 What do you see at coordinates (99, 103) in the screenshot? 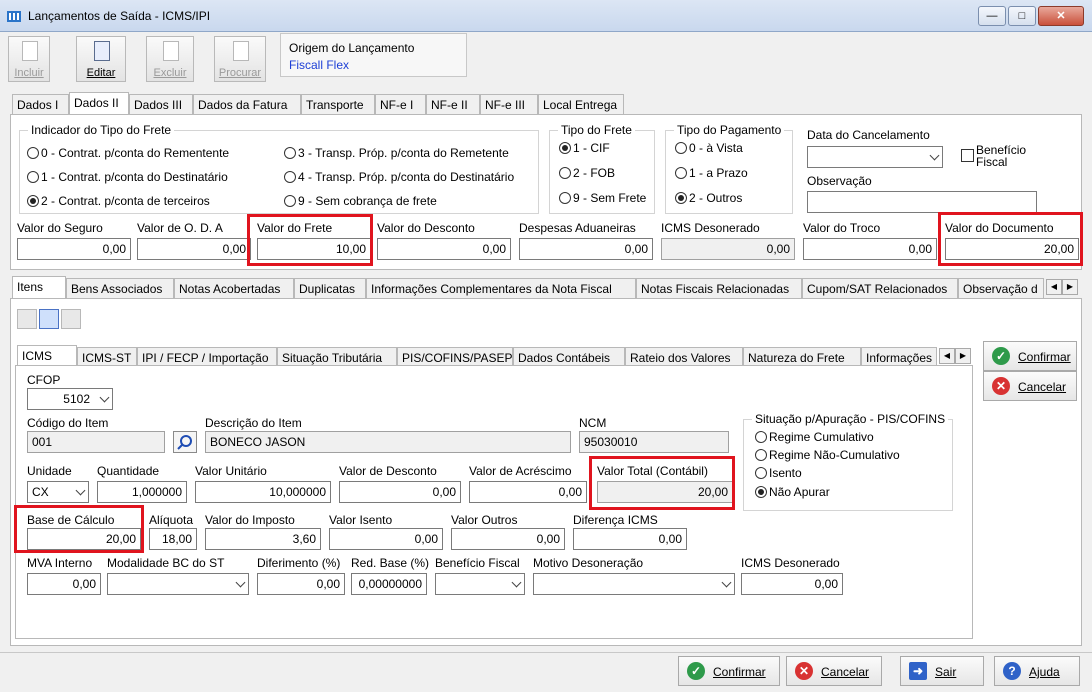
I see `tab-dados-ii: Dados II` at bounding box center [99, 103].